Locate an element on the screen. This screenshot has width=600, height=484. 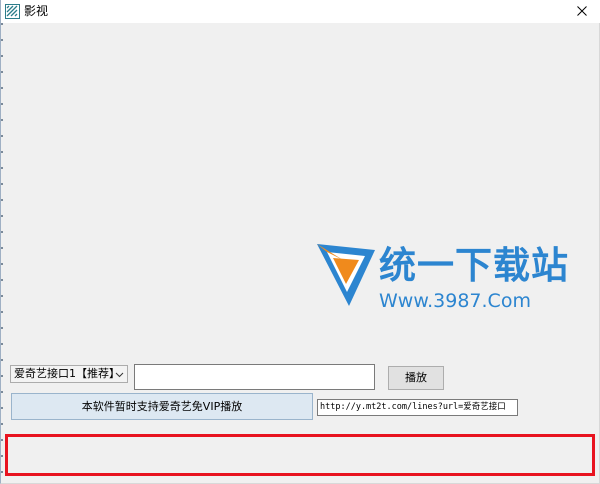
api-url-field: http://y.mt2t.com/lines?url=爱奇艺接口 is located at coordinates (417, 407).